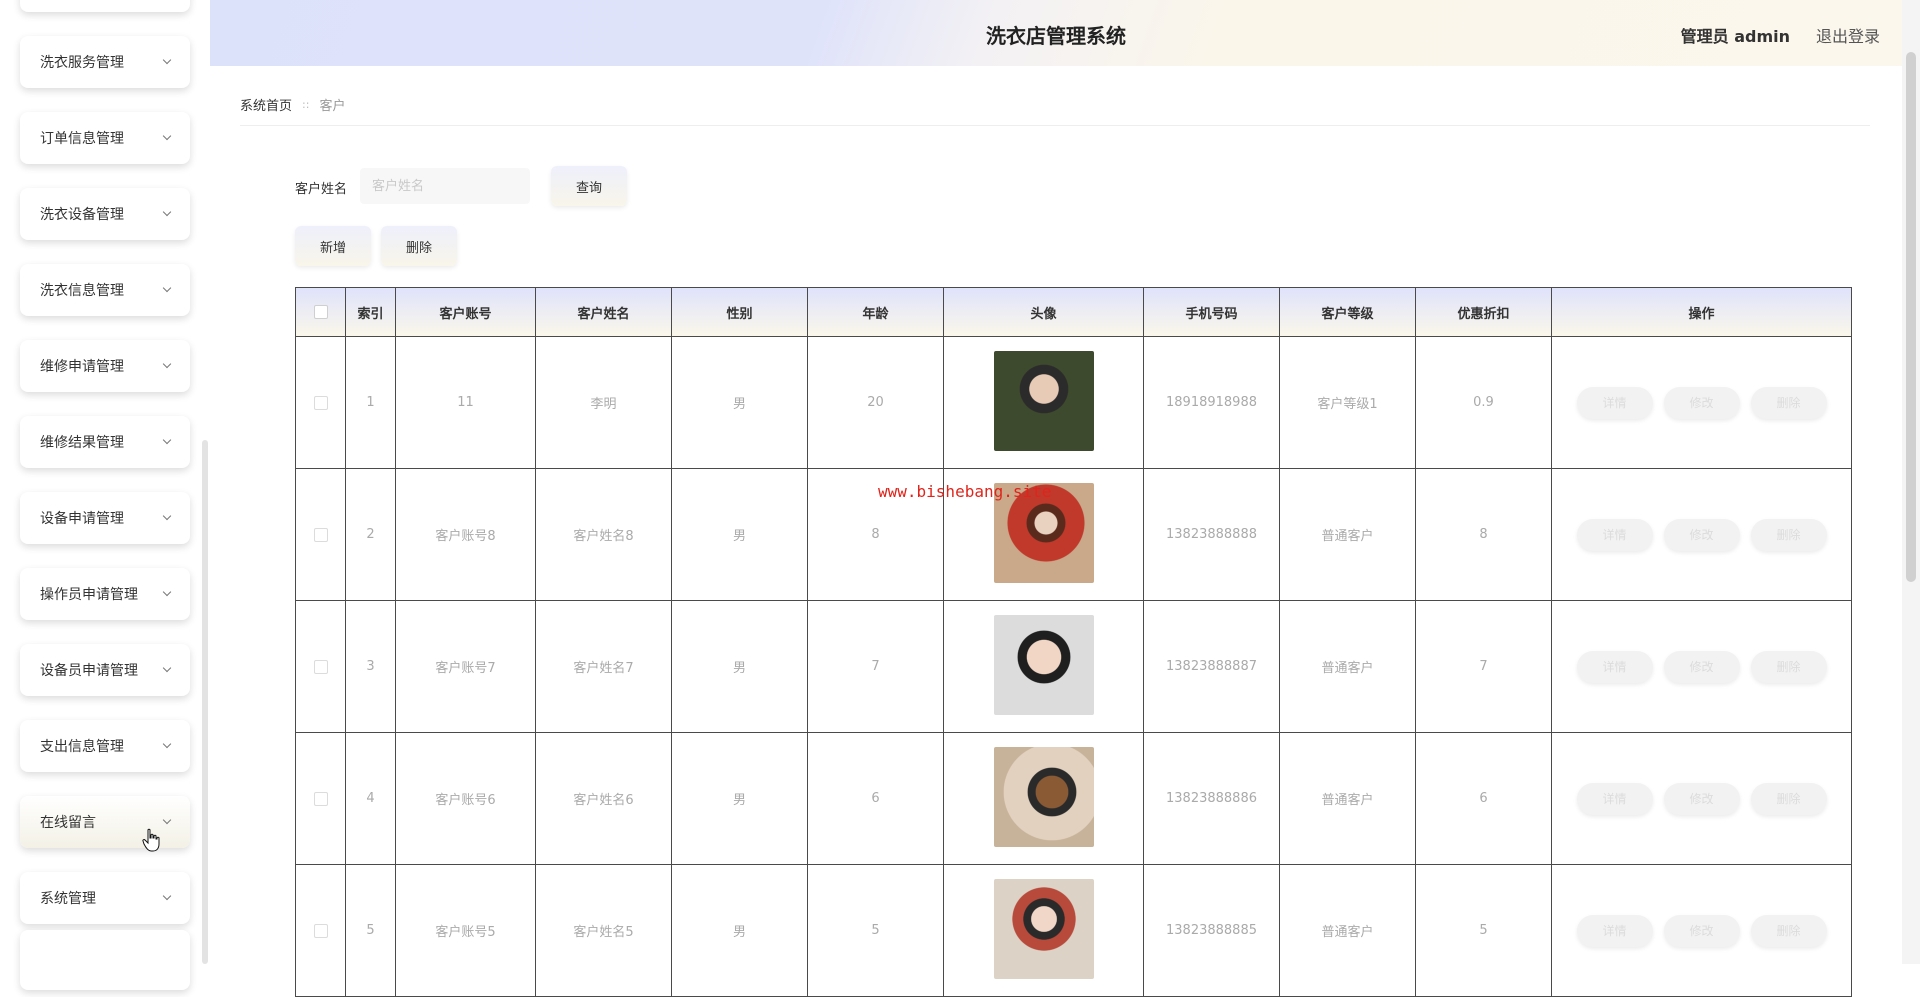  Describe the element at coordinates (105, 822) in the screenshot. I see `sidebar-item-online-message: 在线留言` at that location.